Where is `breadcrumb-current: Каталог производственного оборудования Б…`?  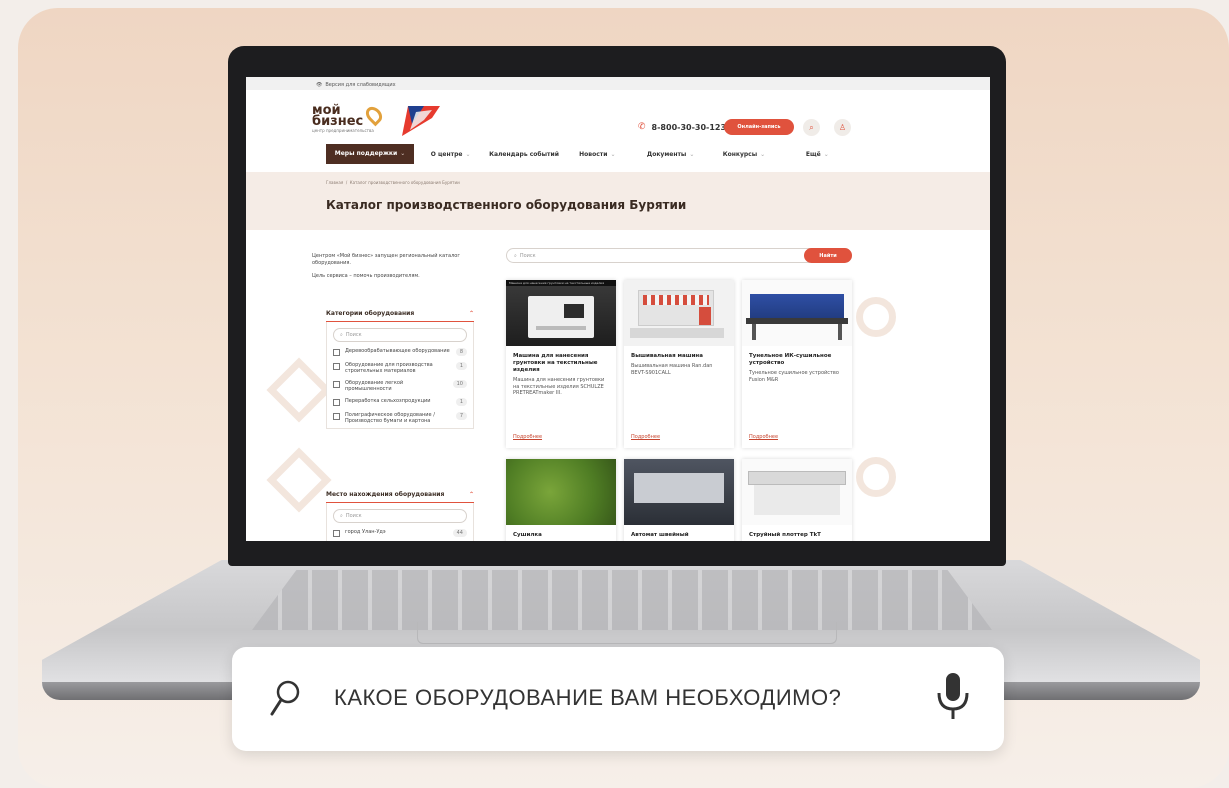 breadcrumb-current: Каталог производственного оборудования Б… is located at coordinates (404, 182).